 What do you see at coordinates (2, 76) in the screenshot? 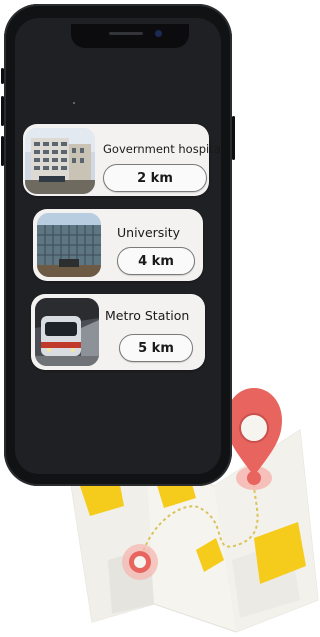
I see `mute-switch` at bounding box center [2, 76].